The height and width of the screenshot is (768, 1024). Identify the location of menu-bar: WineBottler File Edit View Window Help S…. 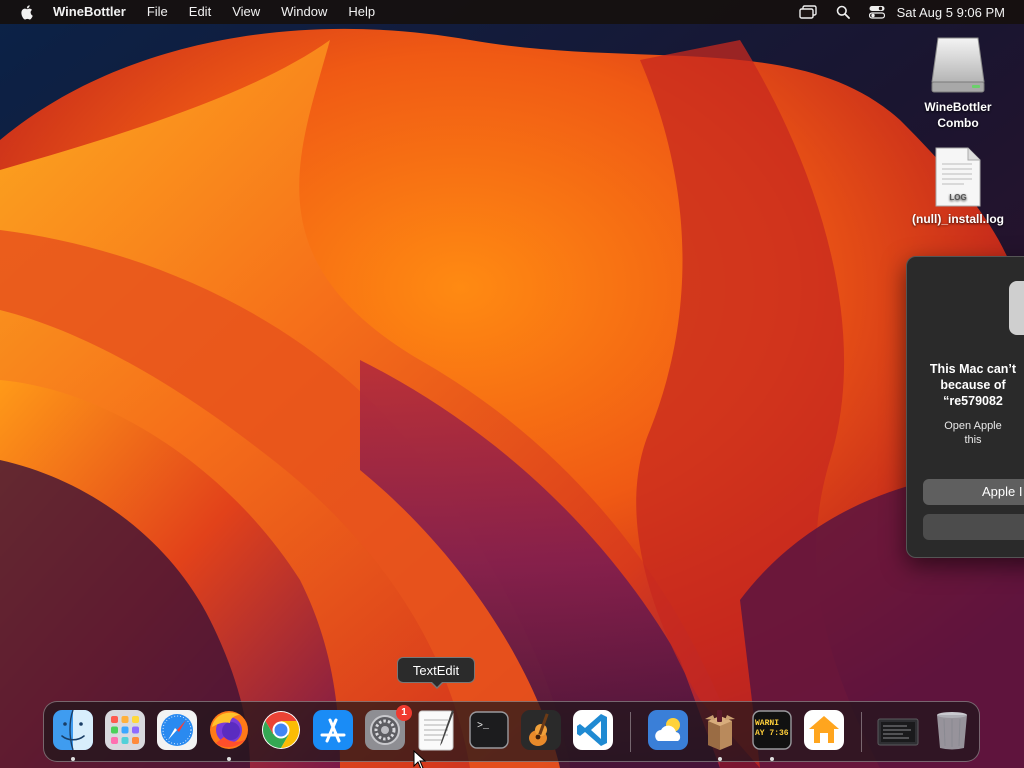
(512, 12).